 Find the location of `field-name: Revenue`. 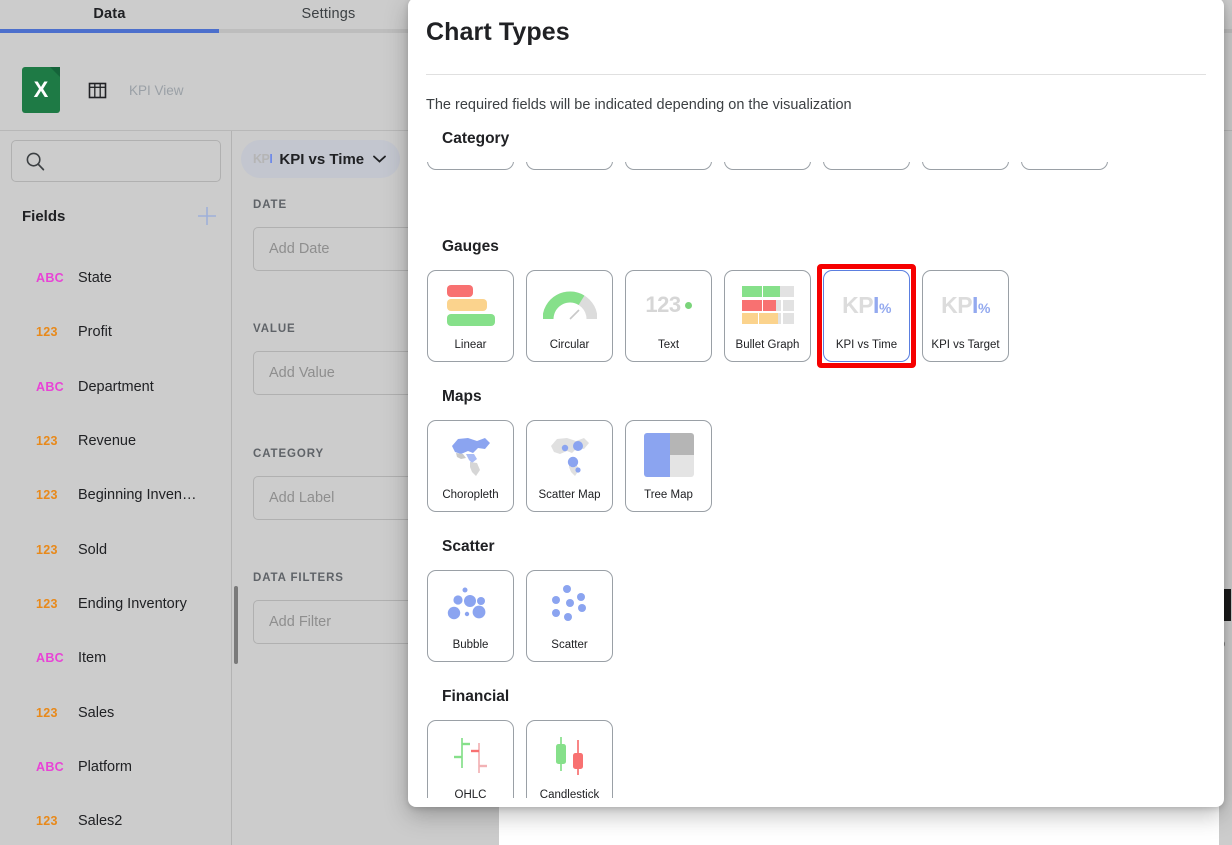

field-name: Revenue is located at coordinates (107, 441).